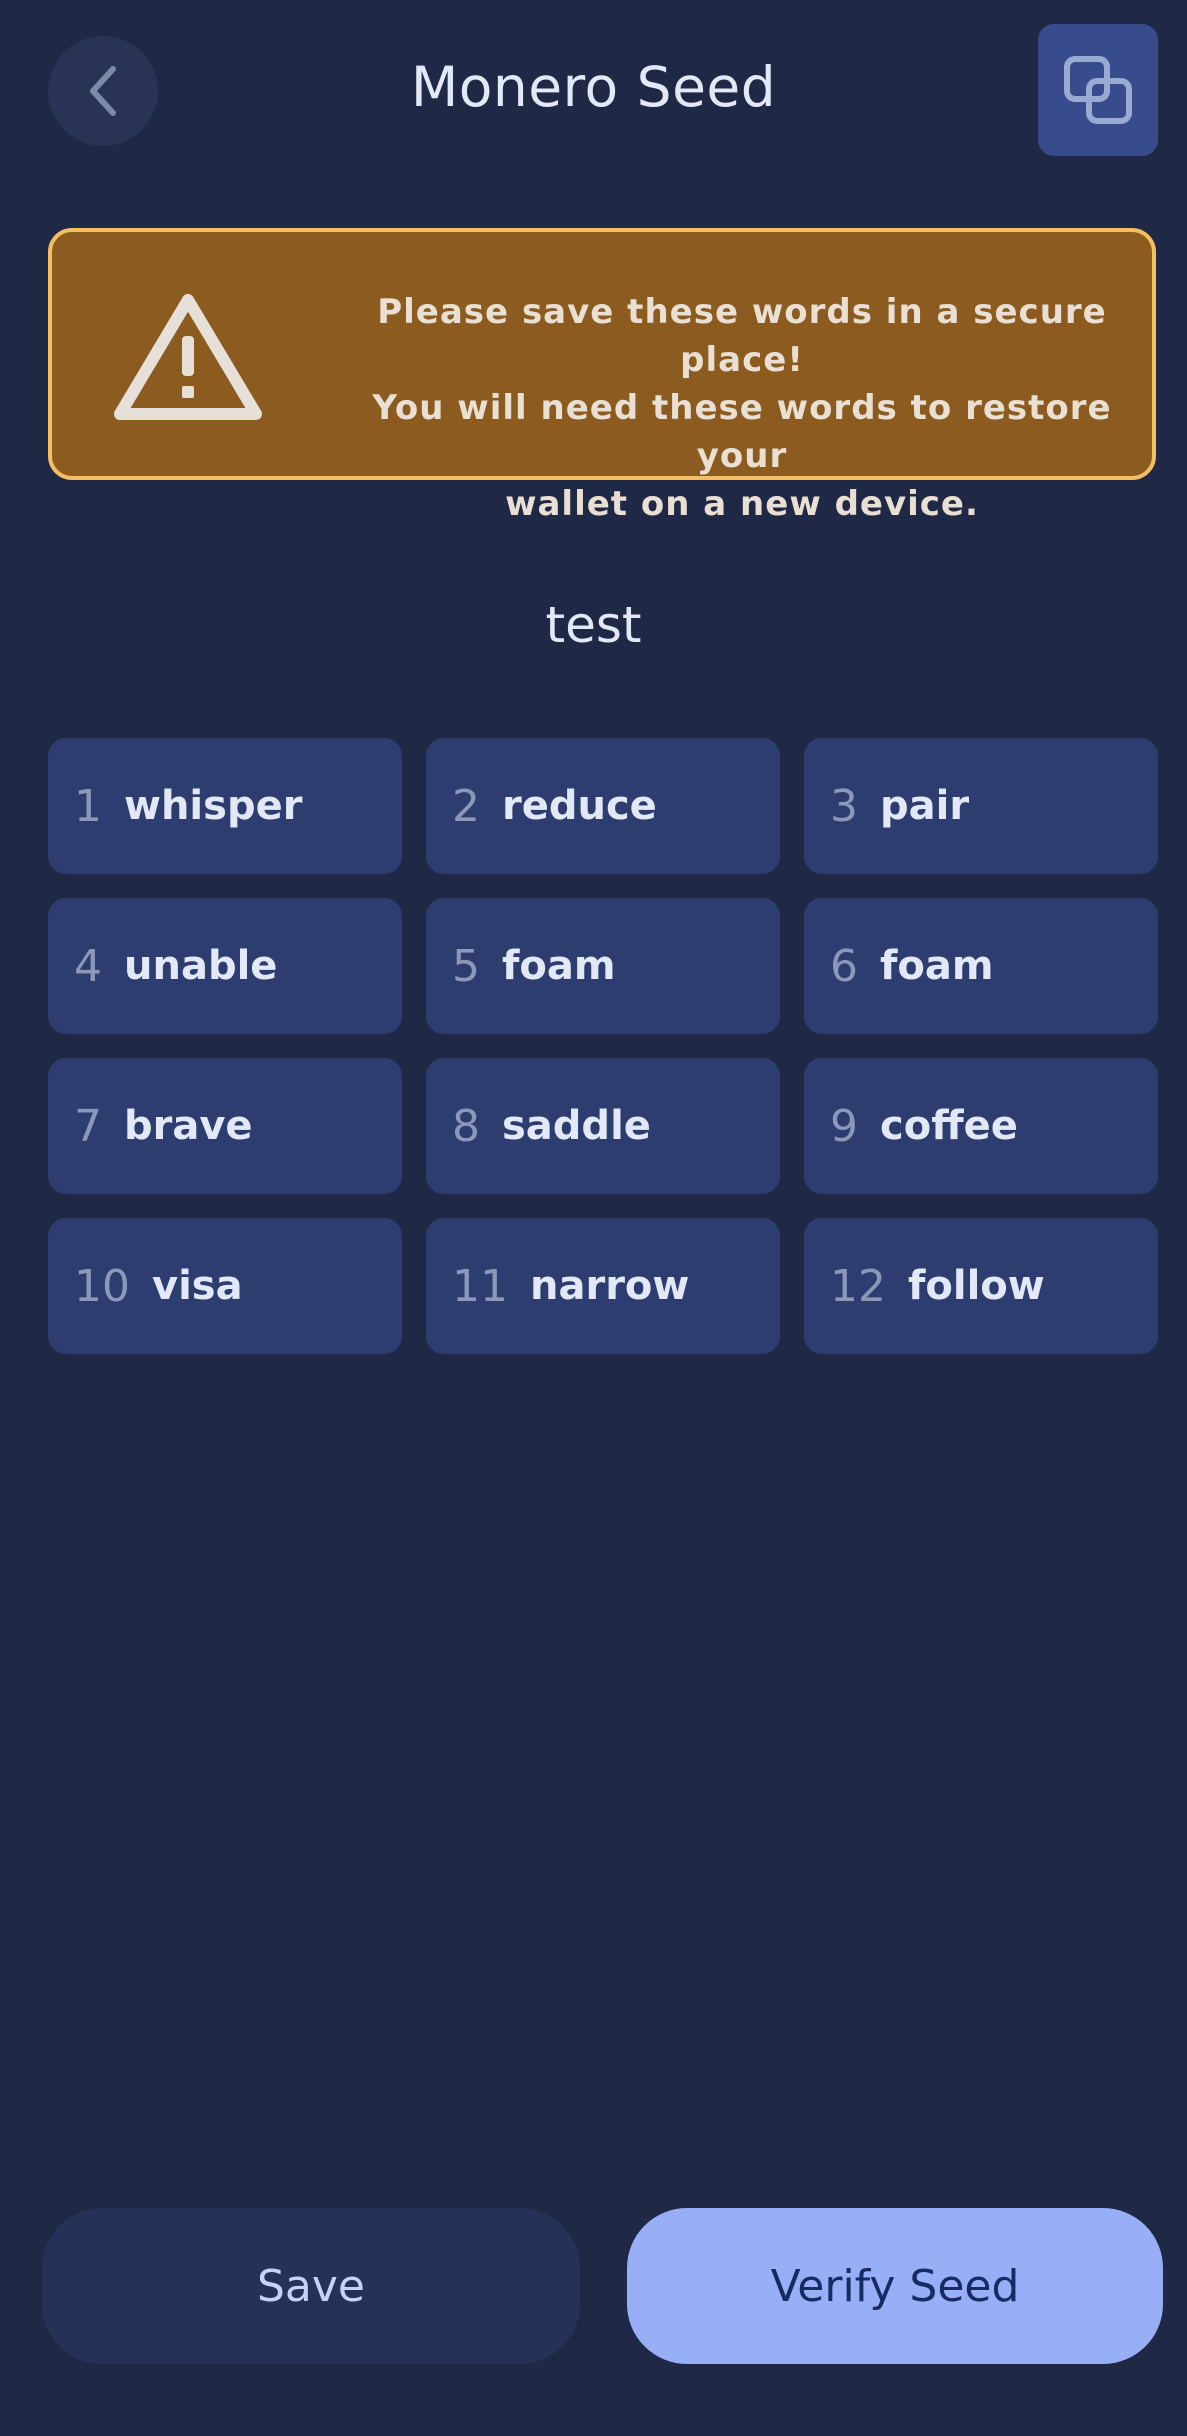 The width and height of the screenshot is (1187, 2436). I want to click on copy-button, so click(1098, 90).